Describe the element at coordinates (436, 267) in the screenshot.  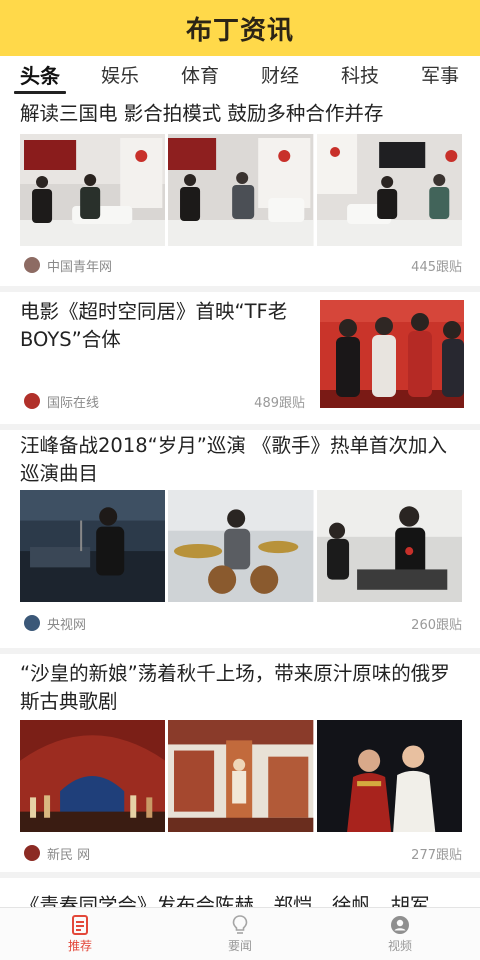
I see `comment-count: 445跟贴` at that location.